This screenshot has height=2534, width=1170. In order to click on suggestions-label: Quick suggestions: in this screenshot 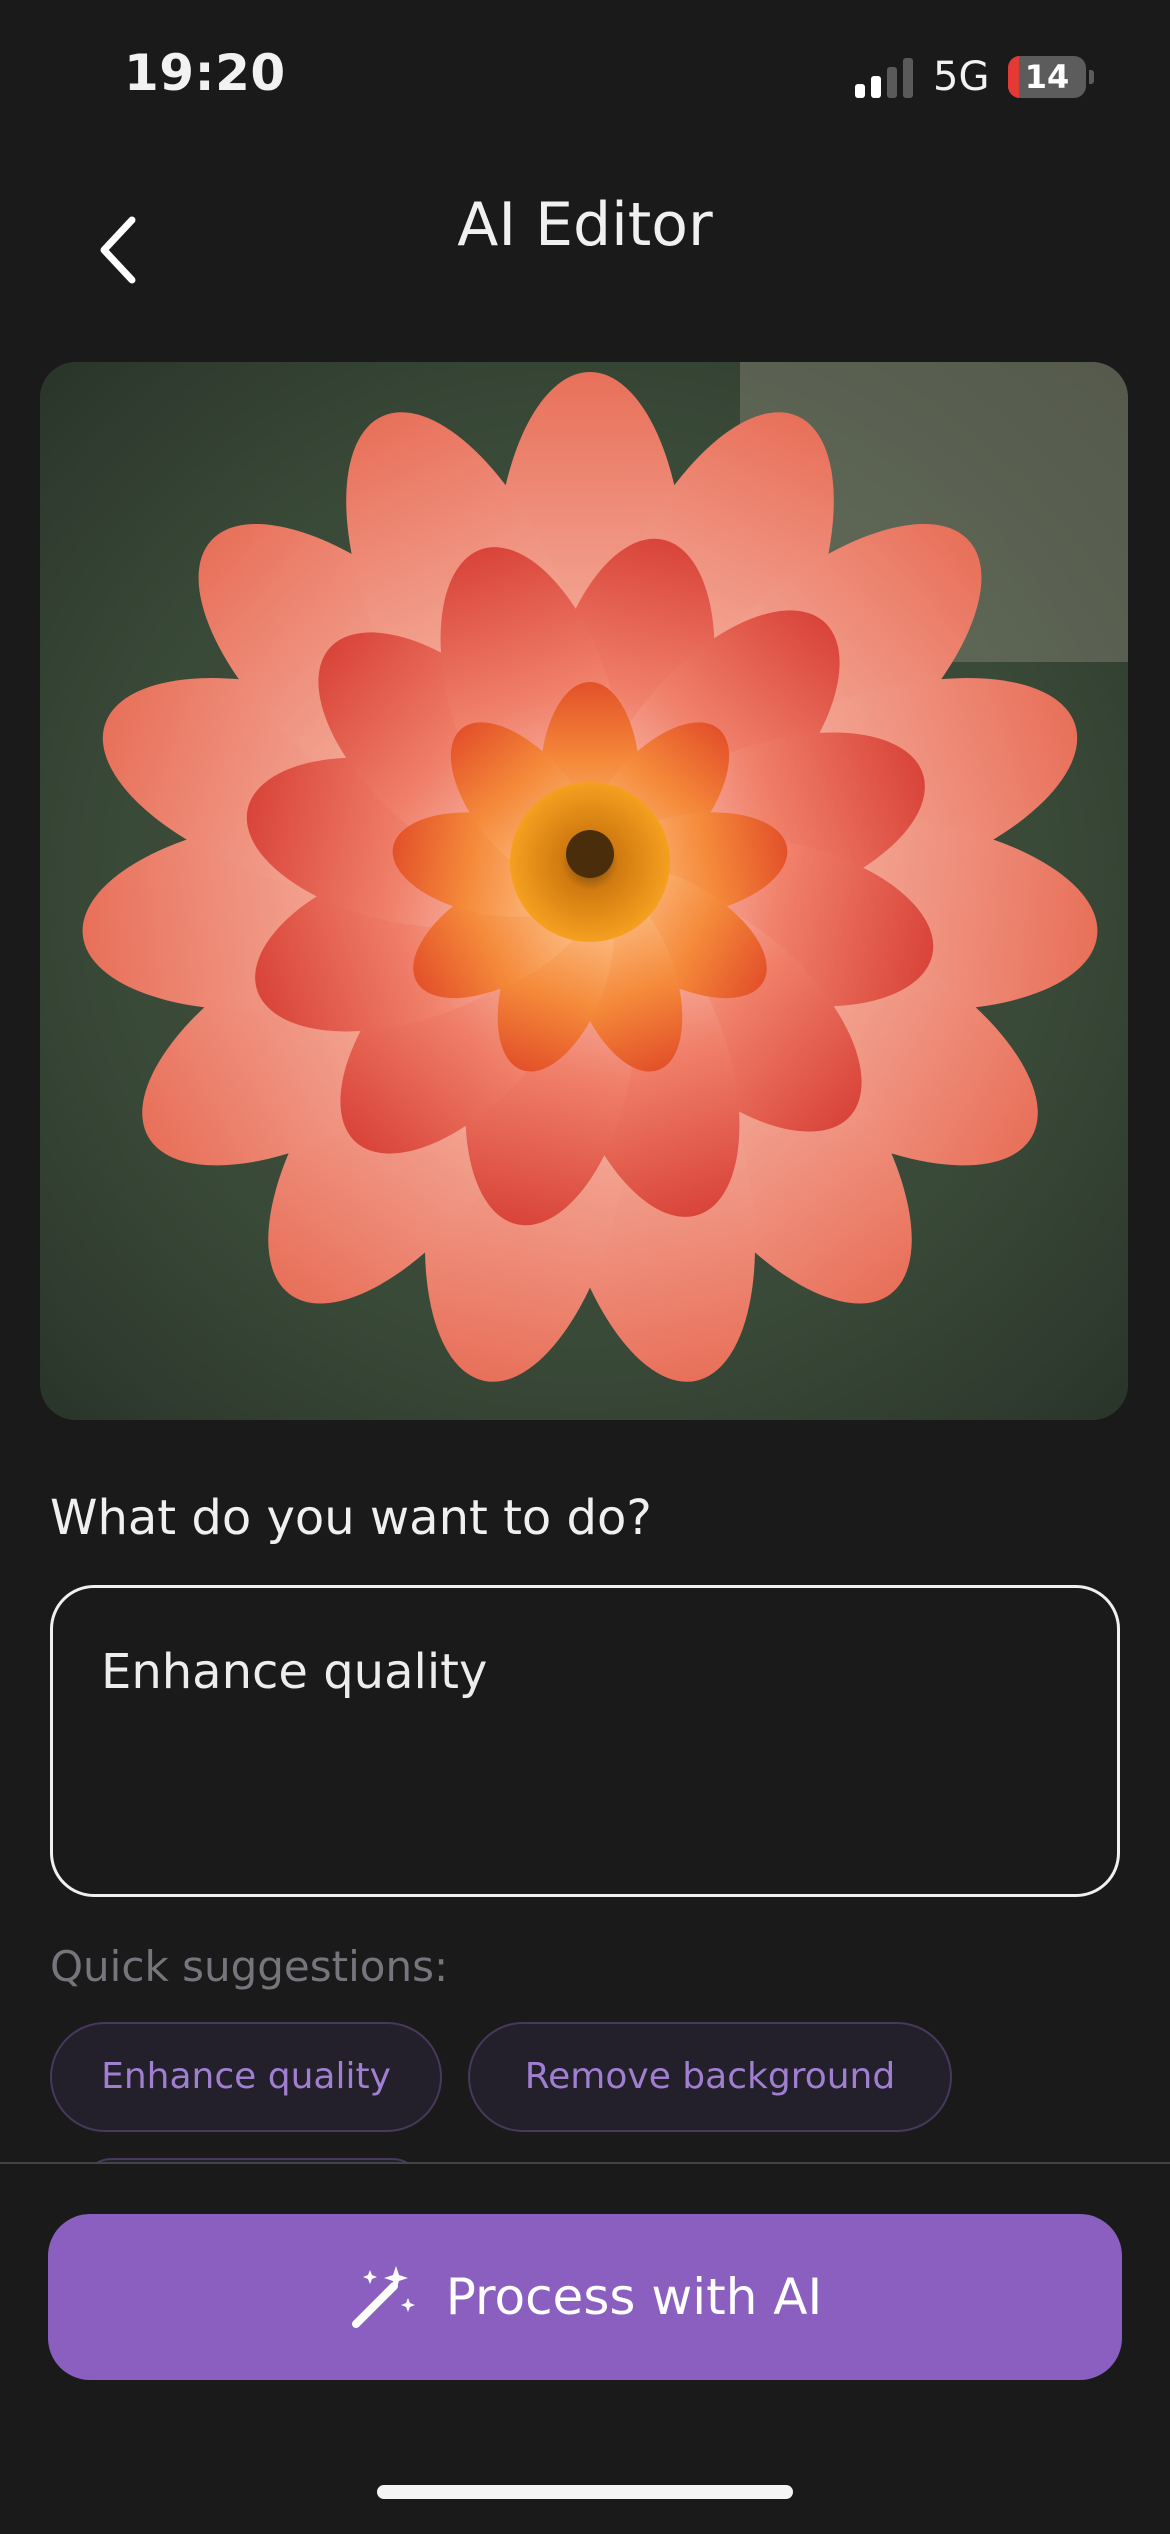, I will do `click(249, 1966)`.